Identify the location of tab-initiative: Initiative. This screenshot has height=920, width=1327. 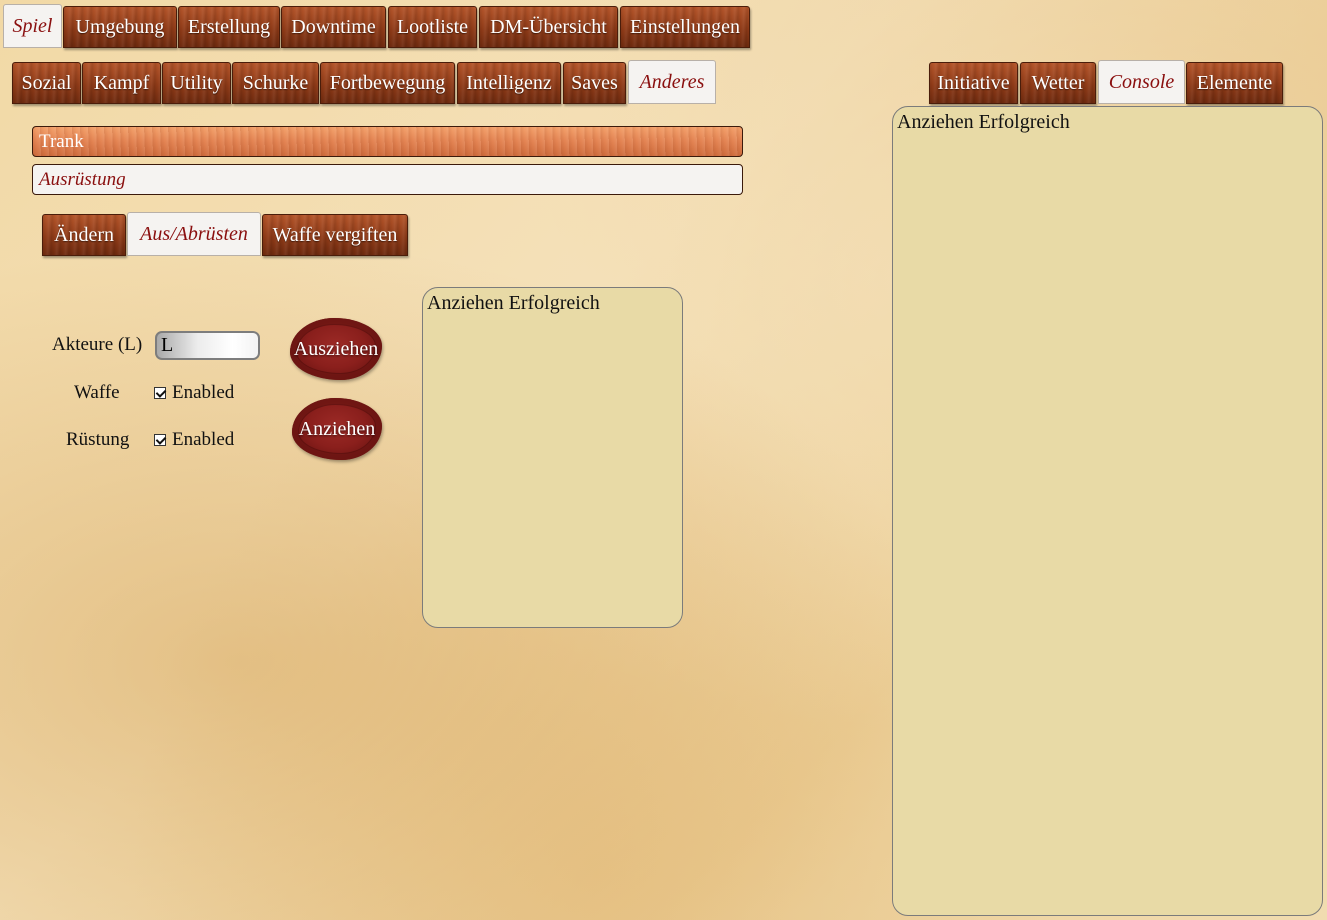
(973, 83).